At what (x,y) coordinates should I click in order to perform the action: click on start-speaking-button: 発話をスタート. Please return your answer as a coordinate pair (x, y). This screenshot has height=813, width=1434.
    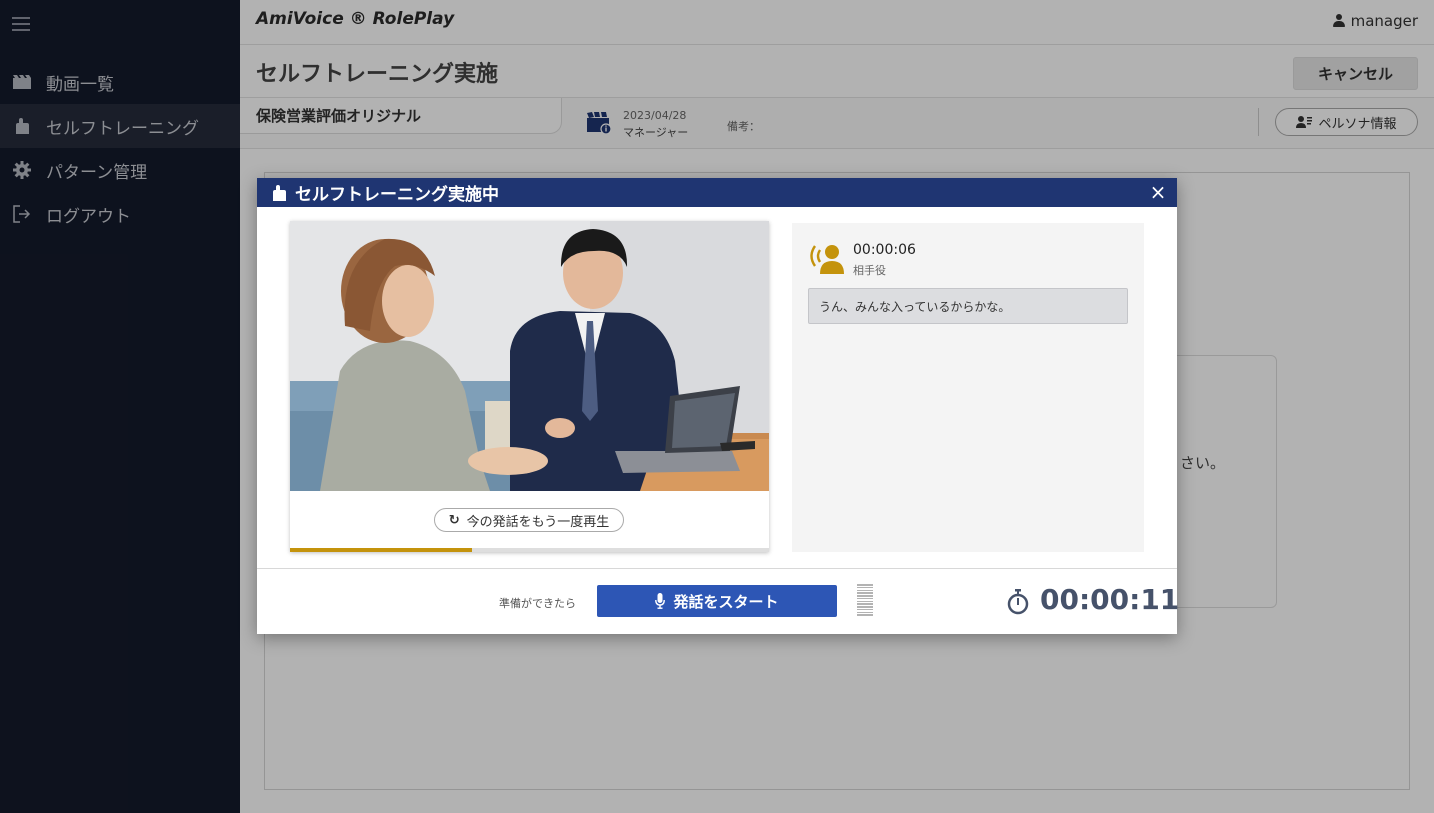
    Looking at the image, I should click on (717, 601).